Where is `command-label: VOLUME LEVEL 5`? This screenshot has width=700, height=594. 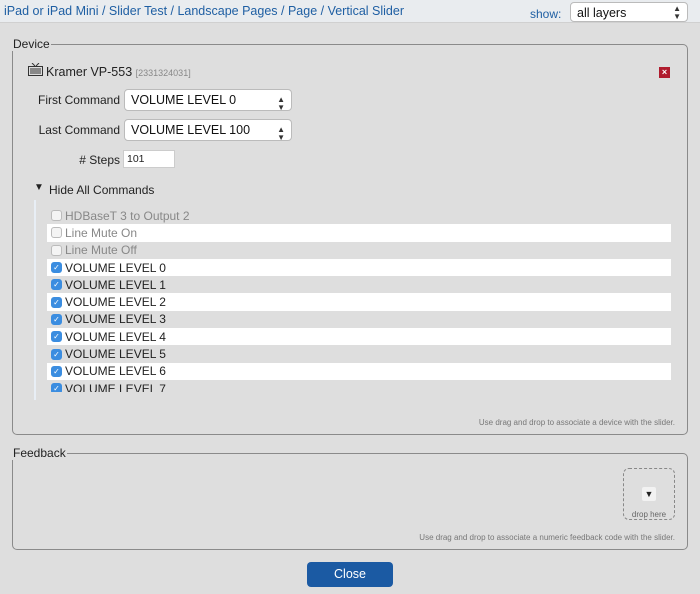 command-label: VOLUME LEVEL 5 is located at coordinates (115, 354).